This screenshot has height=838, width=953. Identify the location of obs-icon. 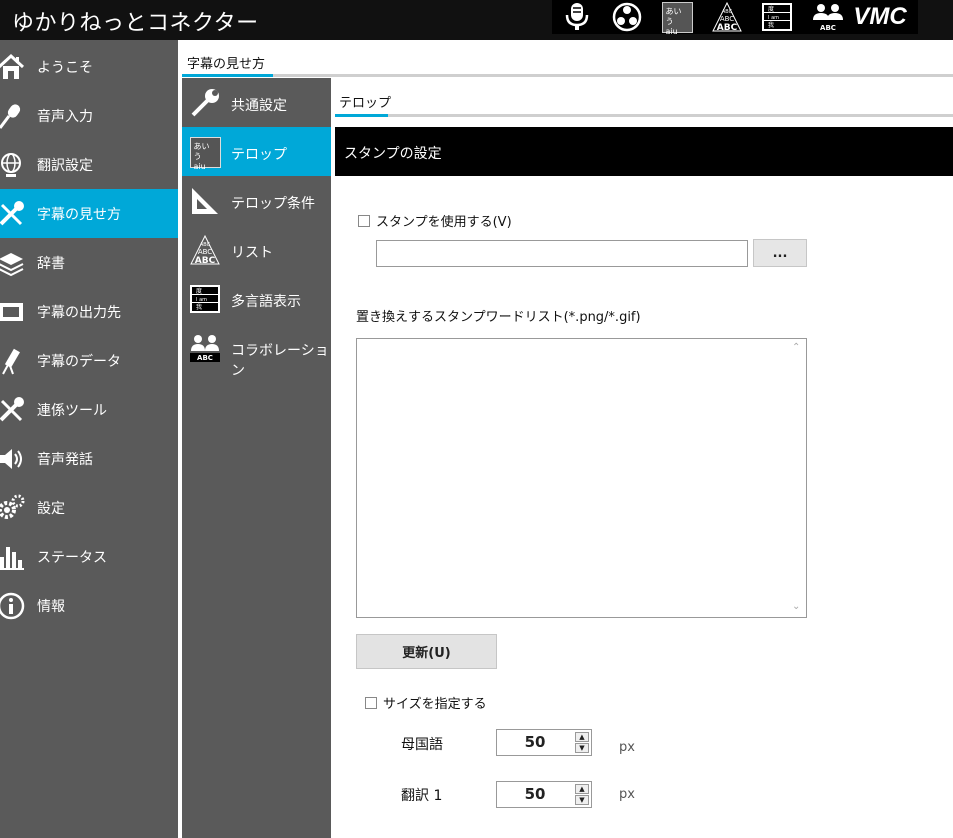
(627, 17).